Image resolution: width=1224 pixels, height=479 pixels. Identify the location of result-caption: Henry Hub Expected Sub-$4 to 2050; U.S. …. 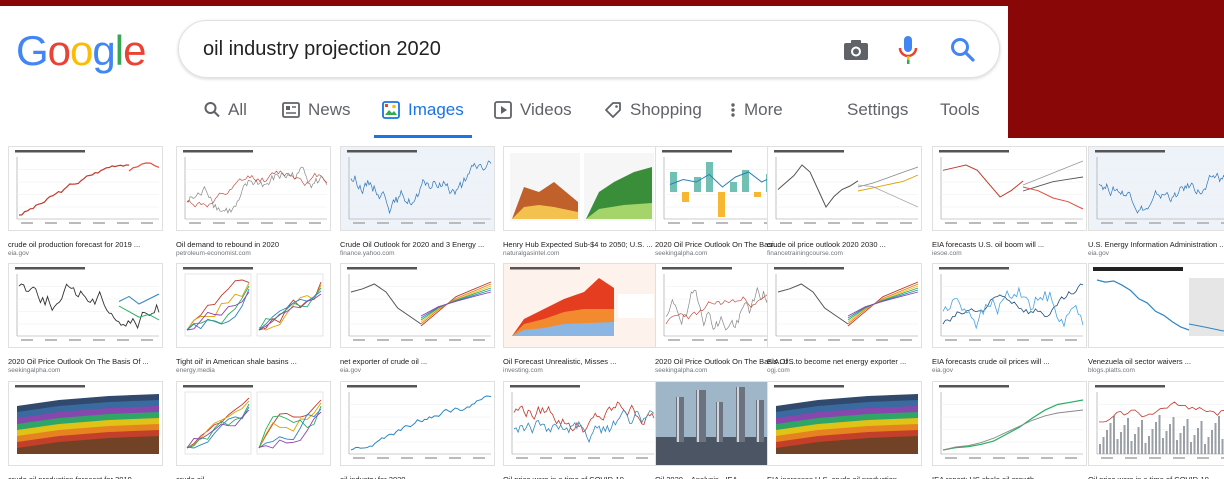
(582, 244).